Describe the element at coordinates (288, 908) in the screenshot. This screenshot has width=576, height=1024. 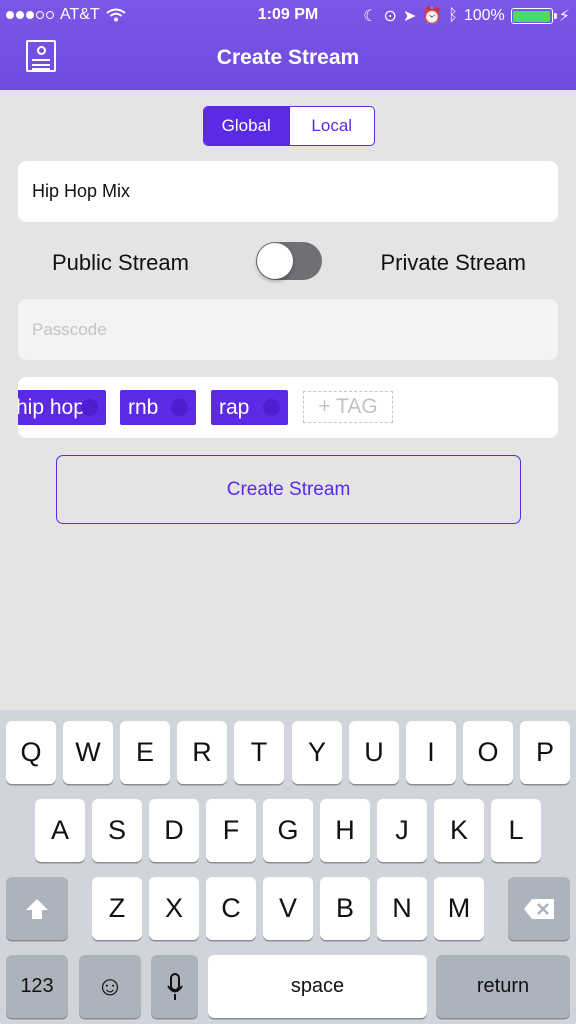
I see `key-v: V` at that location.